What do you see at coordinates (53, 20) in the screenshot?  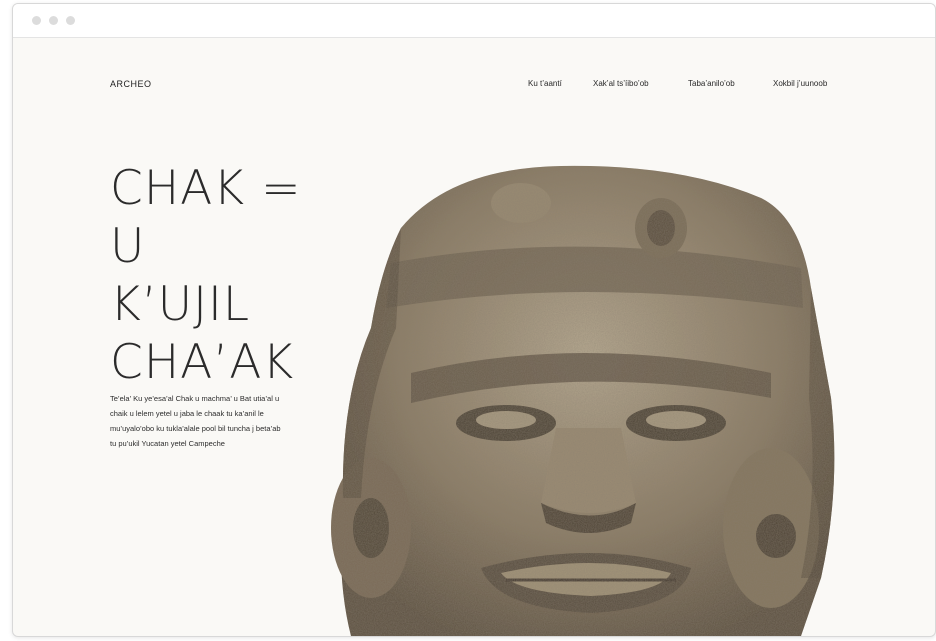 I see `window-minimize-dot` at bounding box center [53, 20].